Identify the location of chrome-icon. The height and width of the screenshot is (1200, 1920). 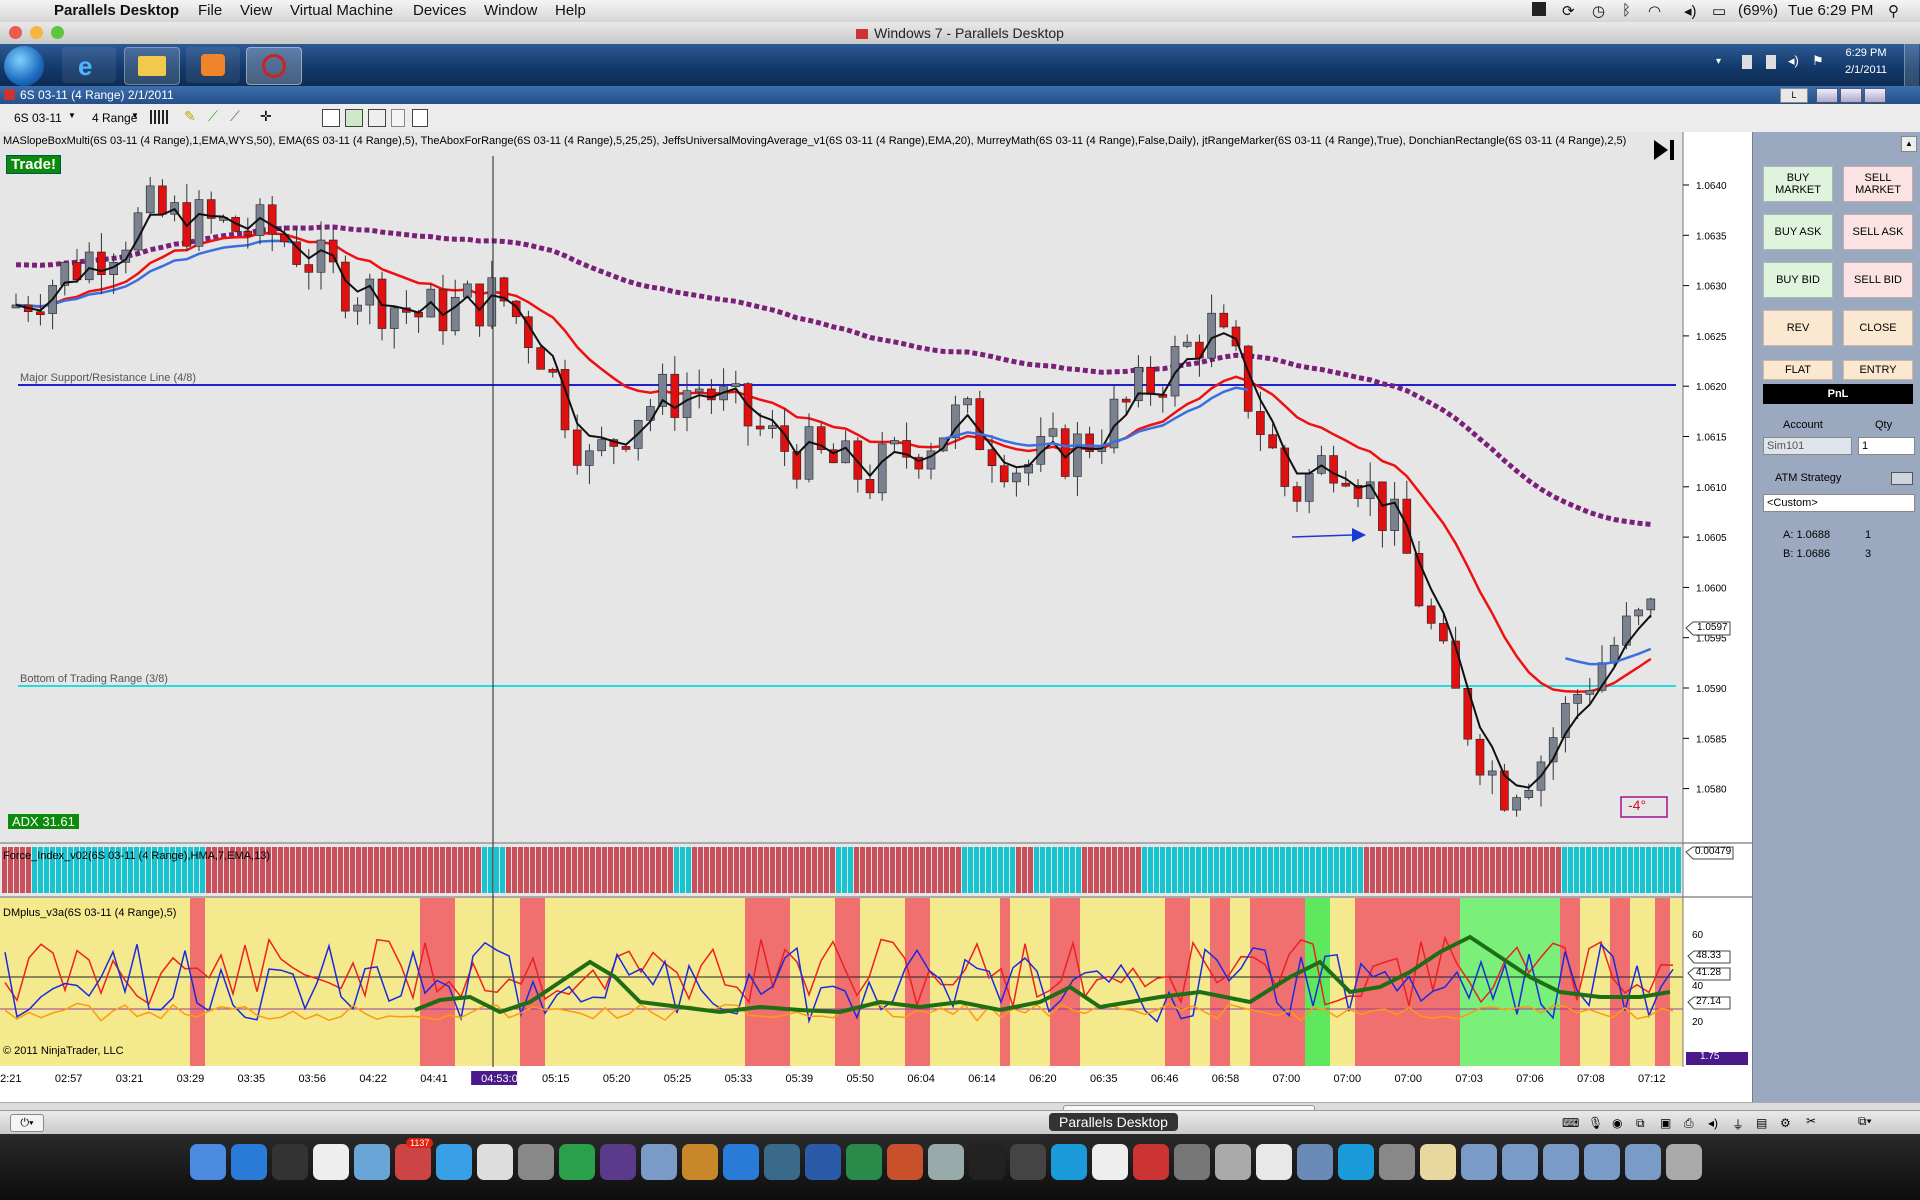
(1274, 1162).